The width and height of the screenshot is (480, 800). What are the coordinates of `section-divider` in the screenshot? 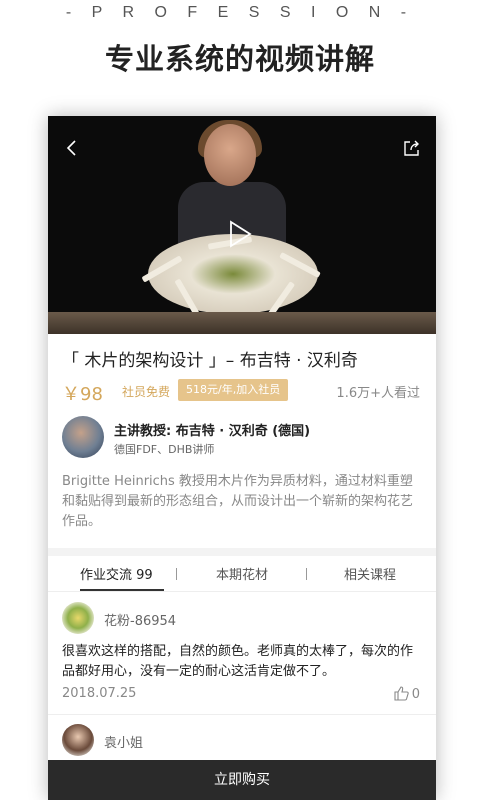 It's located at (242, 552).